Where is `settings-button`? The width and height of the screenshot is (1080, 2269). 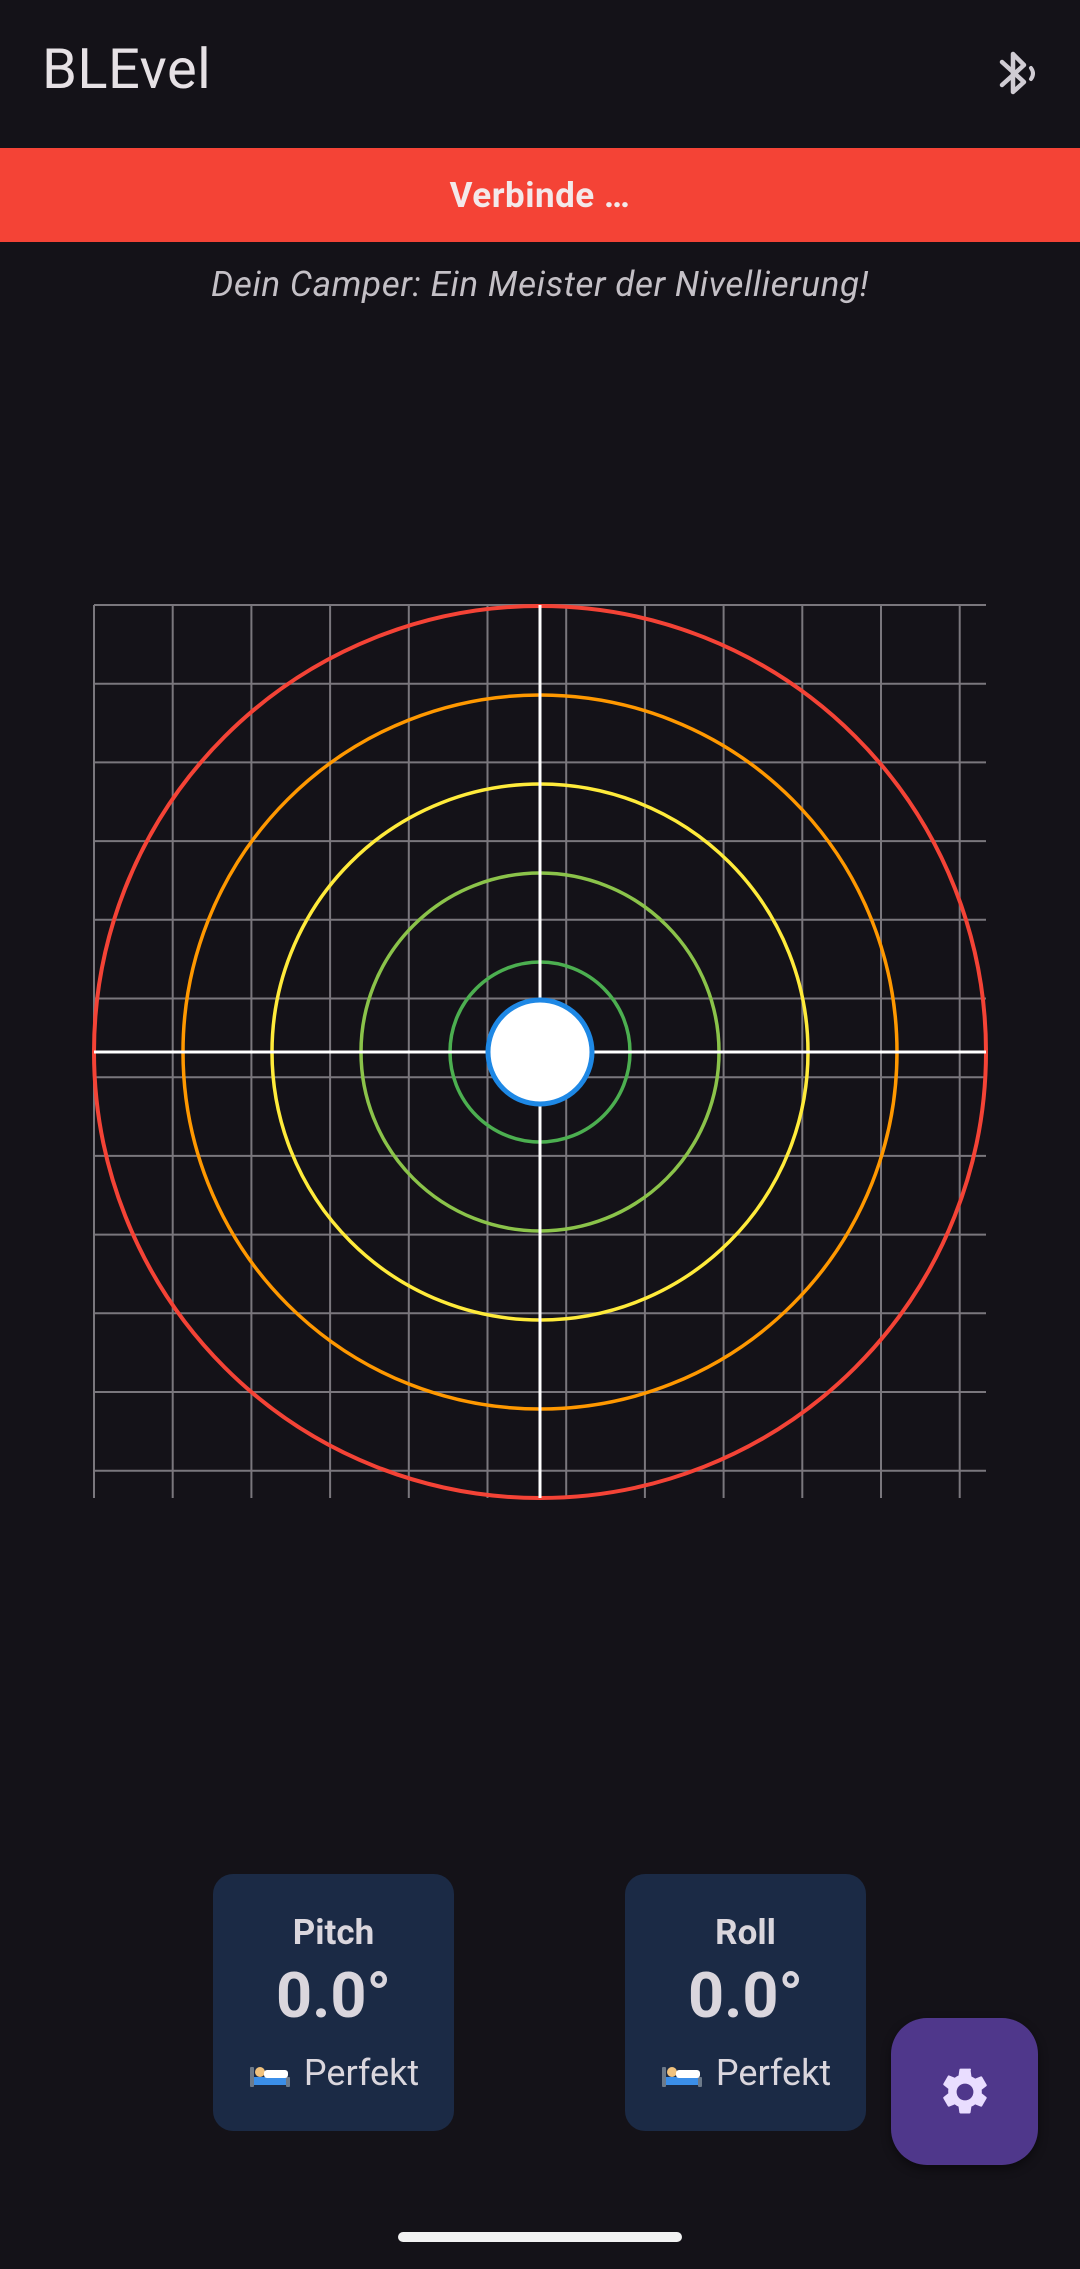
settings-button is located at coordinates (964, 2091).